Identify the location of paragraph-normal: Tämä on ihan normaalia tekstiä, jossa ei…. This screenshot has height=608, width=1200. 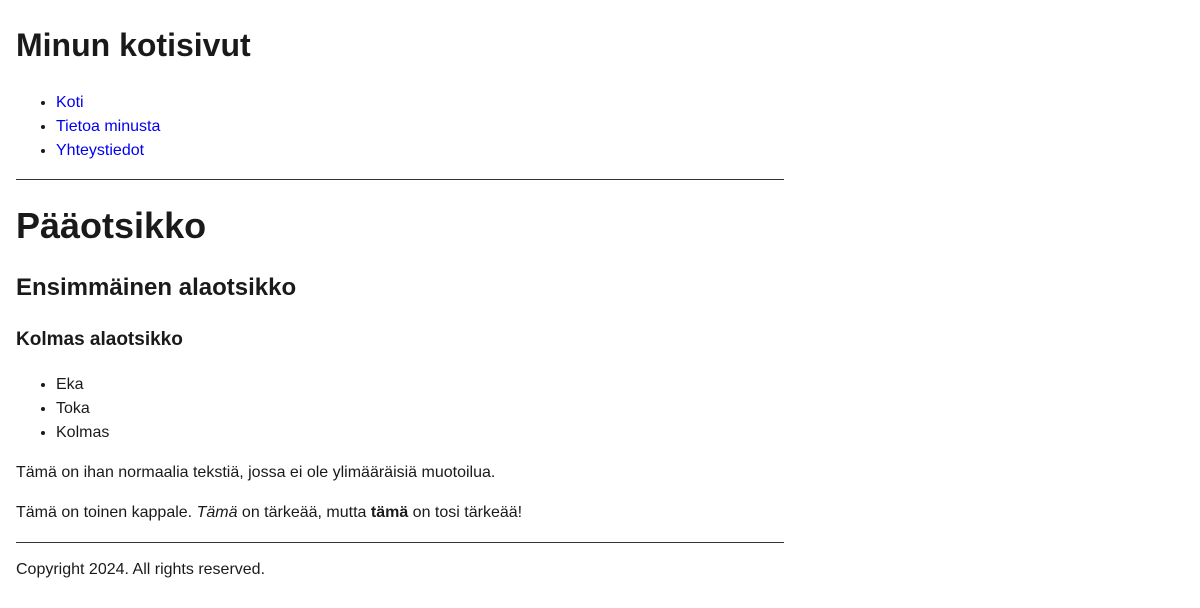
(256, 472).